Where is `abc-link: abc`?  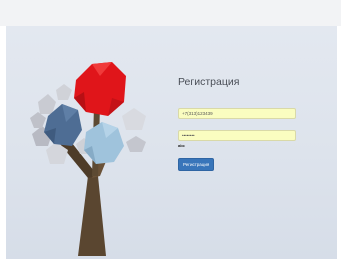 abc-link: abc is located at coordinates (243, 145).